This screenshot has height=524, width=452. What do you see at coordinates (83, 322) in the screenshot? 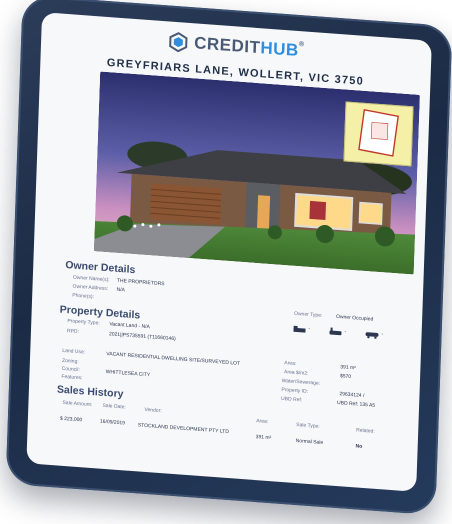
I see `property-type-label: Property Type:` at bounding box center [83, 322].